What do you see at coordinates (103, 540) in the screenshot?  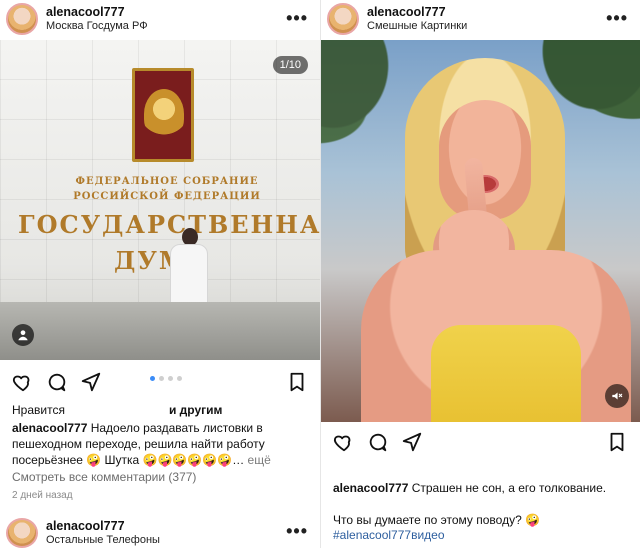 I see `location: Остальные Телефоны` at bounding box center [103, 540].